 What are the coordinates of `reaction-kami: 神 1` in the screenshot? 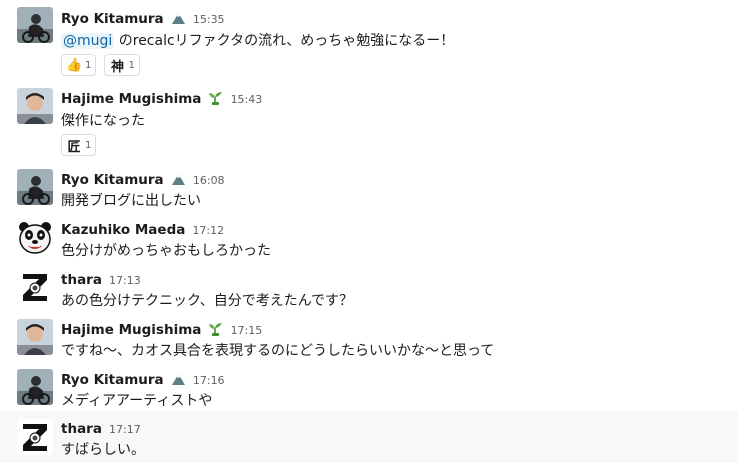 It's located at (122, 65).